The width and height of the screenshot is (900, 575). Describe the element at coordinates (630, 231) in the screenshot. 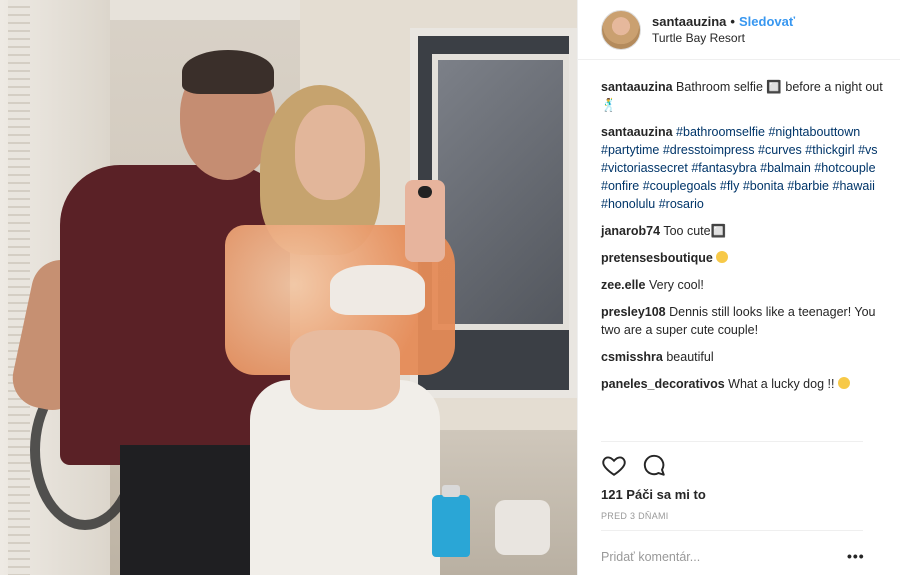

I see `comment-username: janarob74` at that location.